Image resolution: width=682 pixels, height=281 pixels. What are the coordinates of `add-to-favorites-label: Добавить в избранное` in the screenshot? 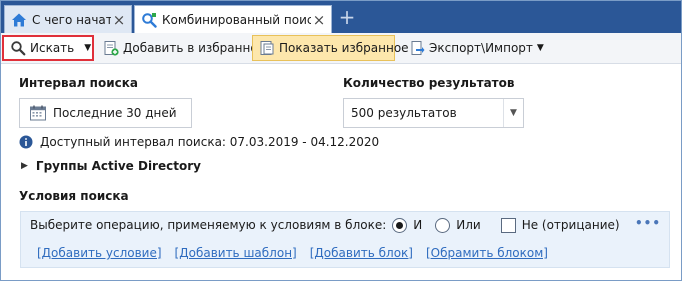 It's located at (194, 48).